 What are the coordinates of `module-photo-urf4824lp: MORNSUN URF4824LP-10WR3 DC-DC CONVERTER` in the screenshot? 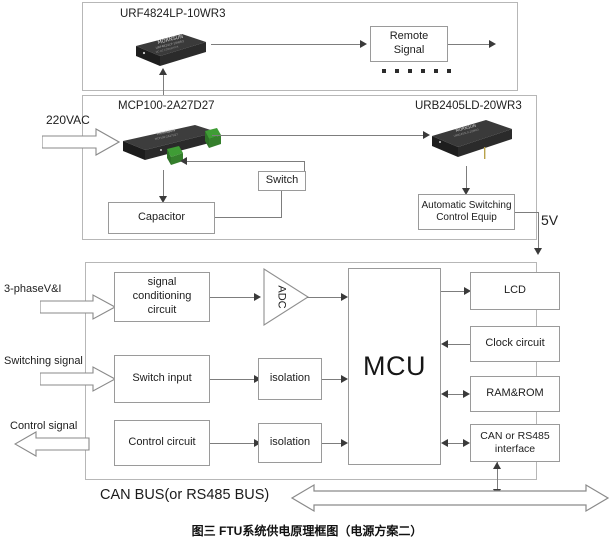 It's located at (171, 48).